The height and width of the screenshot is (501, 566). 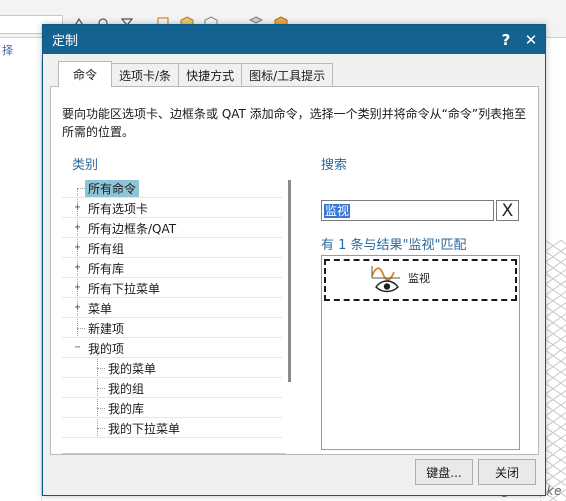 I want to click on tree-item-all-groups: + 所有组, so click(x=172, y=248).